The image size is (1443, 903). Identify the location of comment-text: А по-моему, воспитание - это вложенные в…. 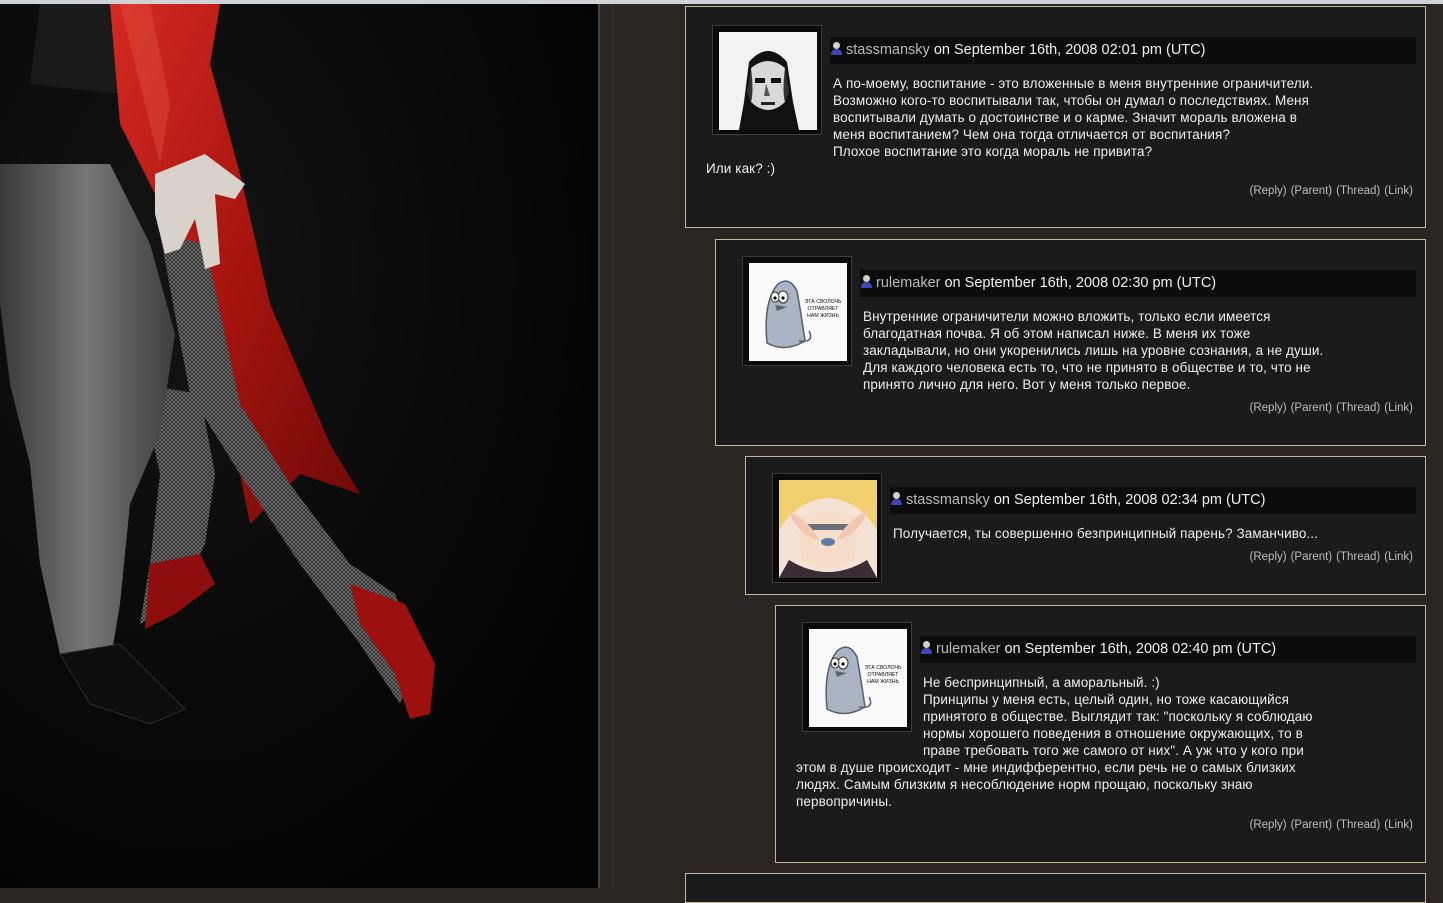
(1073, 117).